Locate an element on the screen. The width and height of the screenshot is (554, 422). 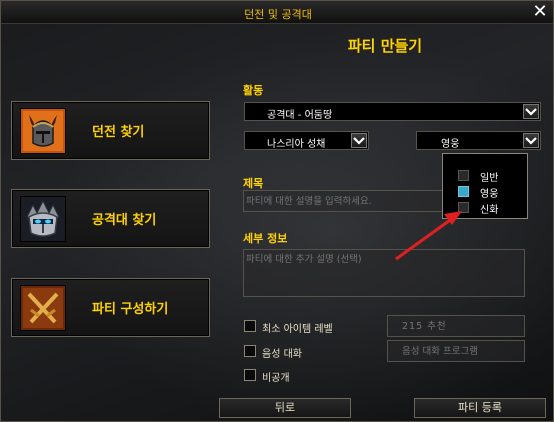
annotation-arrow is located at coordinates (428, 236).